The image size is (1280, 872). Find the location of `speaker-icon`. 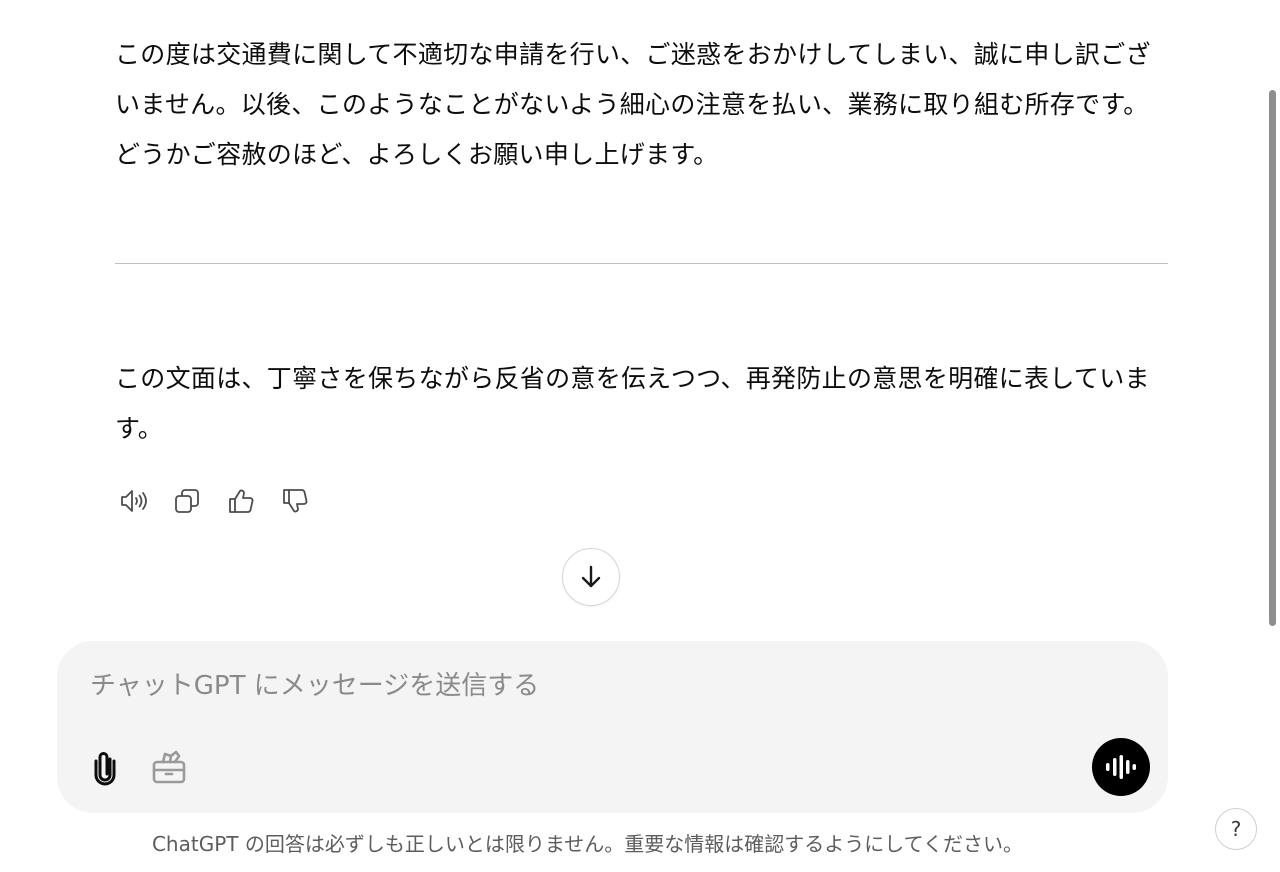

speaker-icon is located at coordinates (134, 501).